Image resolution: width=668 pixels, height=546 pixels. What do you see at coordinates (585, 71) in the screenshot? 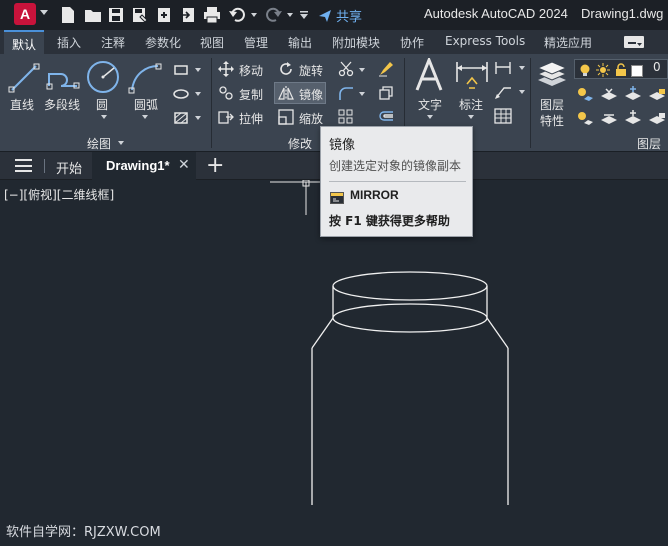
I see `layer-on-bulb-icon` at bounding box center [585, 71].